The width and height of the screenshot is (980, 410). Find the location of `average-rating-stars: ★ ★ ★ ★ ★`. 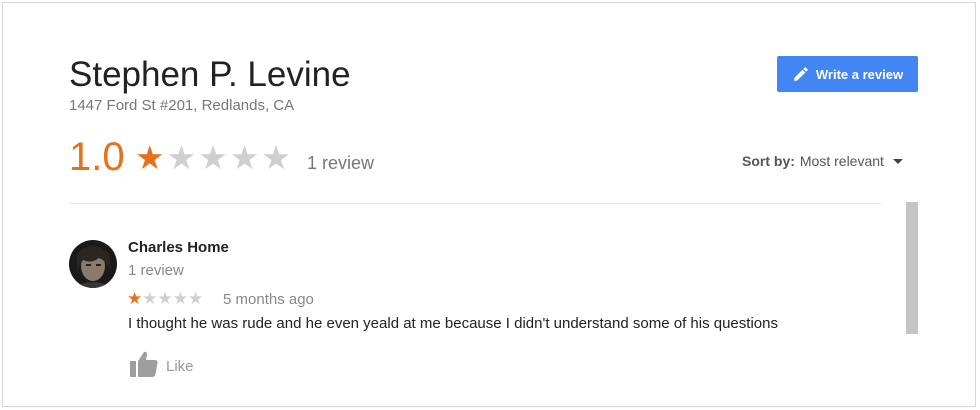

average-rating-stars: ★ ★ ★ ★ ★ is located at coordinates (213, 158).